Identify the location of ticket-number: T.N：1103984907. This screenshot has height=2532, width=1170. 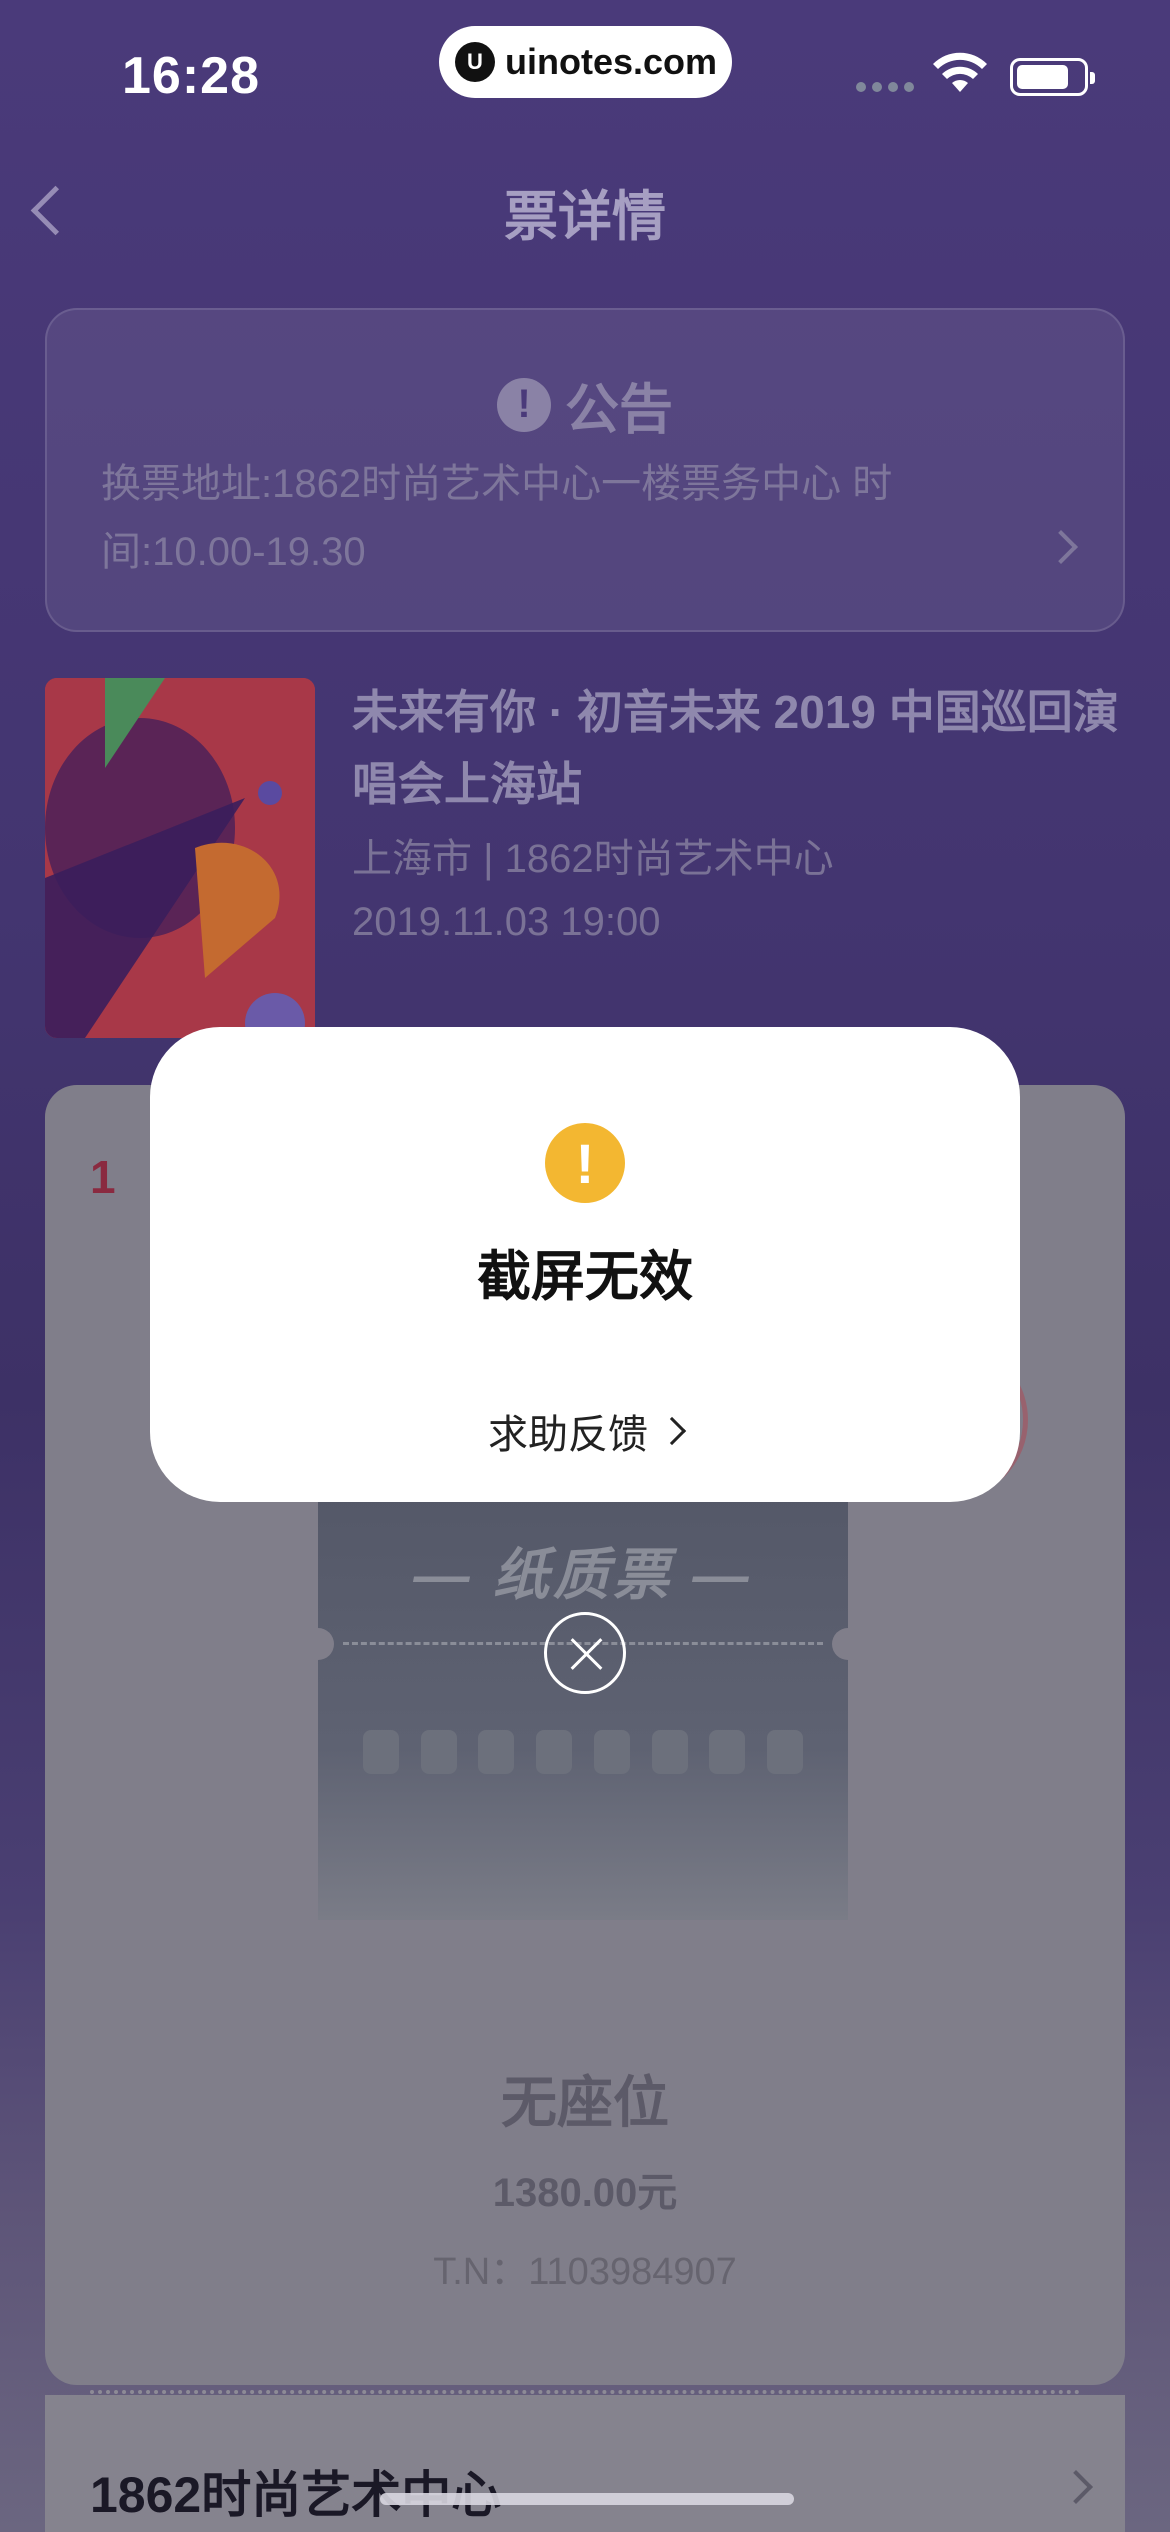
(585, 2272).